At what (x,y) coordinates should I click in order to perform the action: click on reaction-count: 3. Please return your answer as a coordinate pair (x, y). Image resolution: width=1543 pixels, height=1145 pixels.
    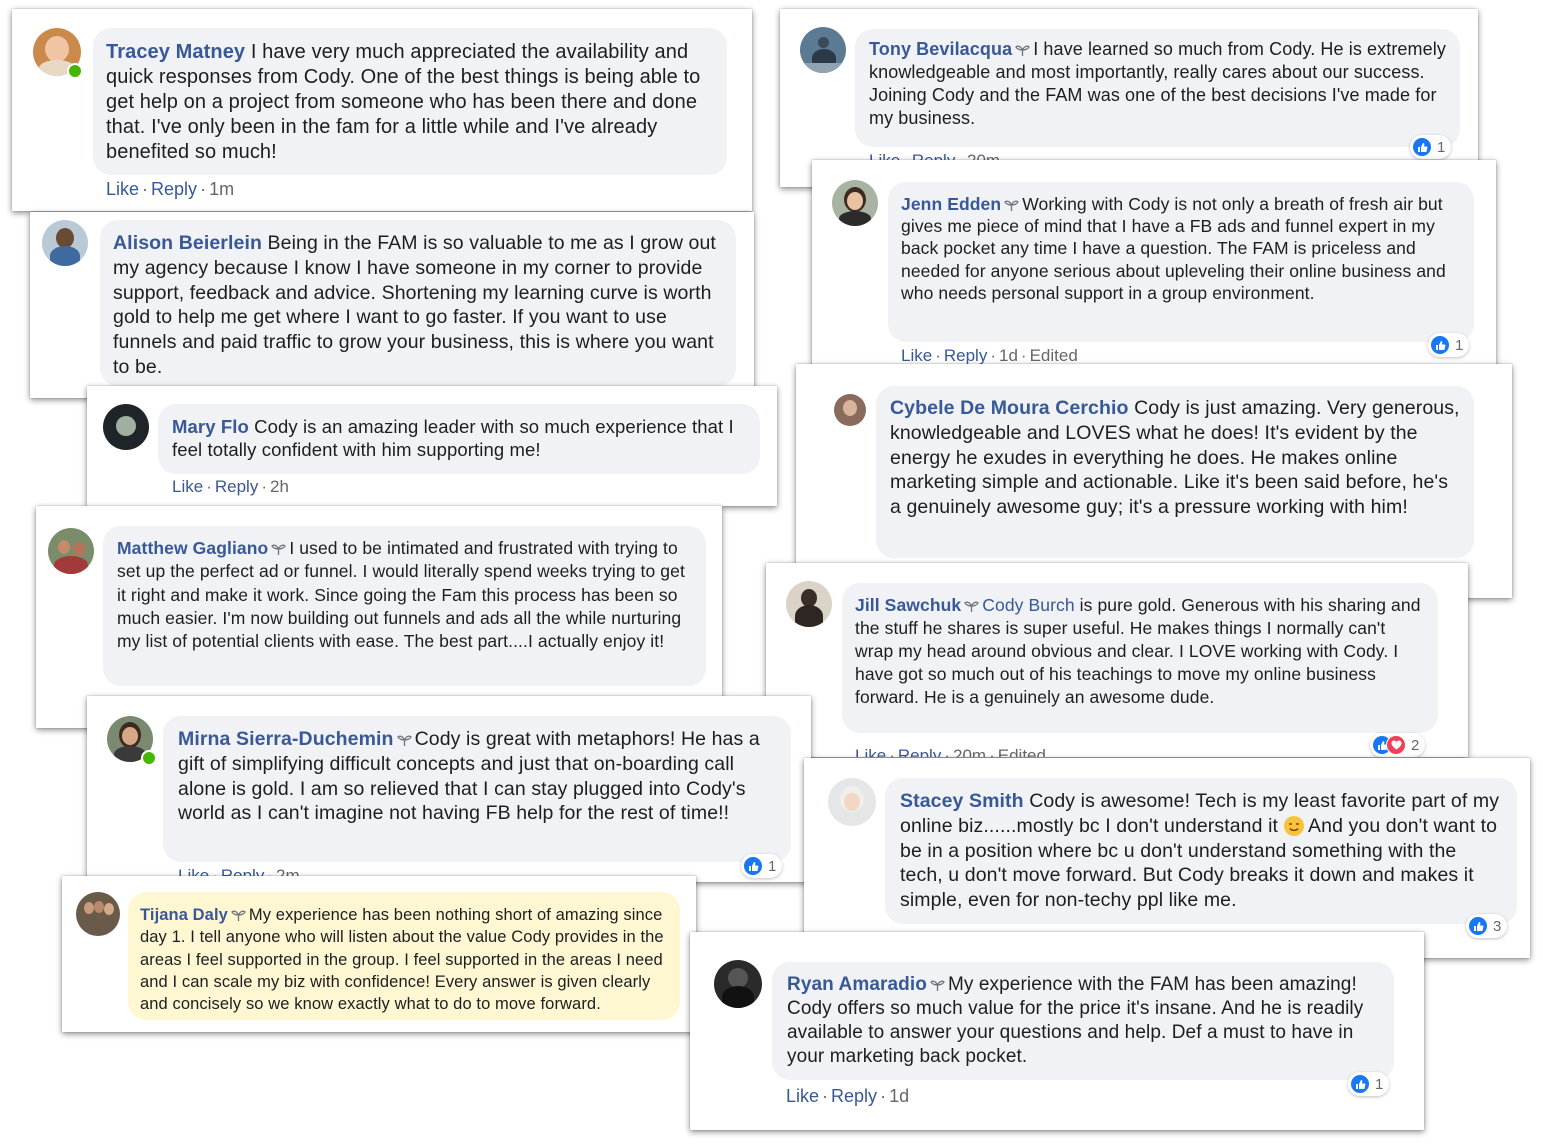
    Looking at the image, I should click on (1487, 926).